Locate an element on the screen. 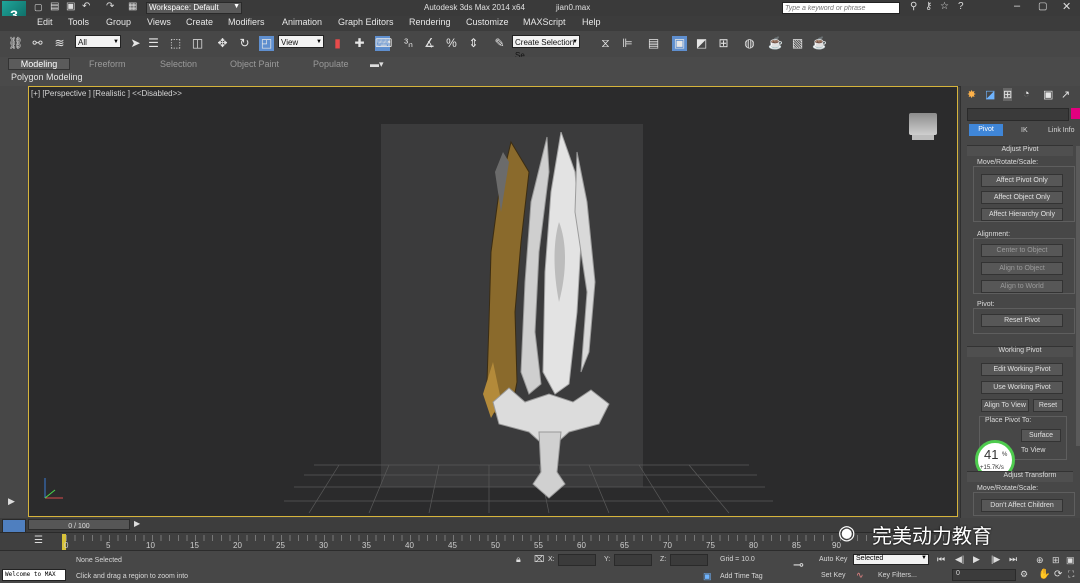 The image size is (1080, 583). pivot-center-icon: ▮ is located at coordinates (337, 43).